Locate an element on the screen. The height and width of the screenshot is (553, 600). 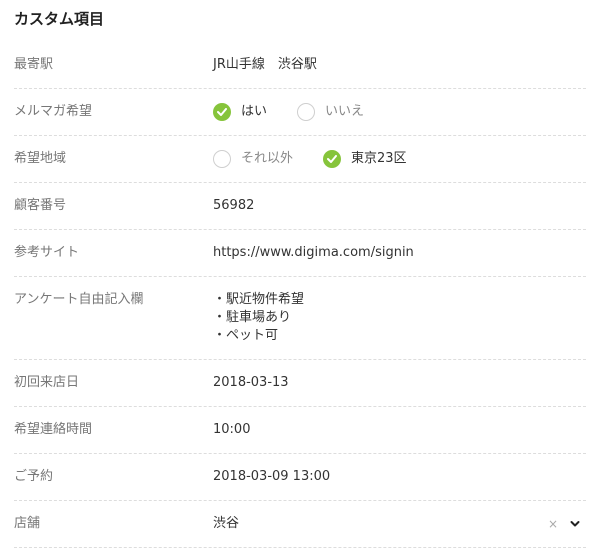
field-row-newsletter: メルマガ希望 はい いいえ is located at coordinates (300, 112).